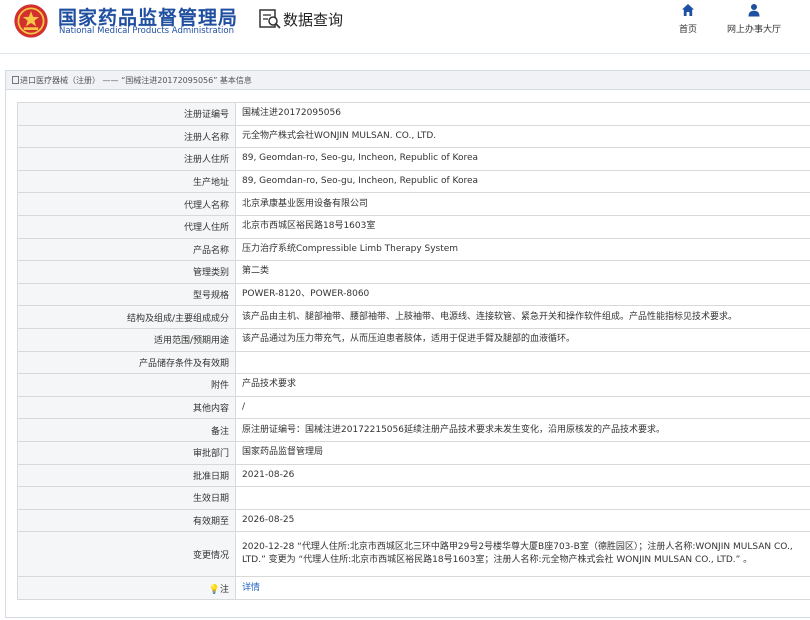 Image resolution: width=810 pixels, height=620 pixels. Describe the element at coordinates (126, 204) in the screenshot. I see `field-label: 代理人名称` at that location.